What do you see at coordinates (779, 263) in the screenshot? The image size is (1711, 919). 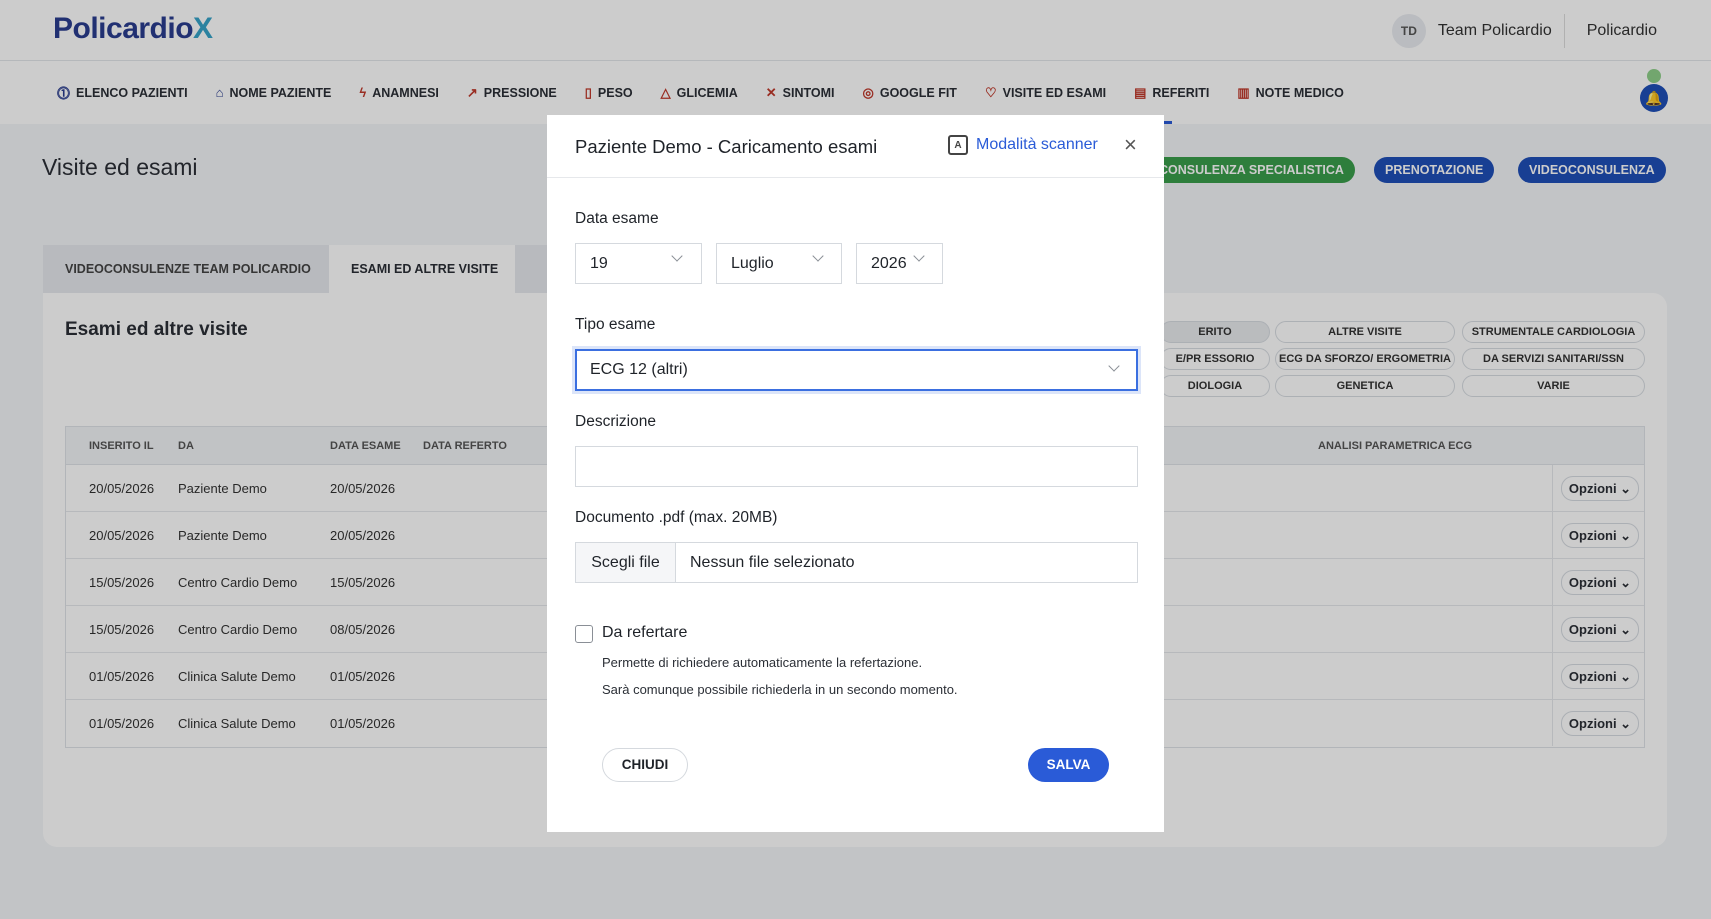 I see `month-select: Luglio` at bounding box center [779, 263].